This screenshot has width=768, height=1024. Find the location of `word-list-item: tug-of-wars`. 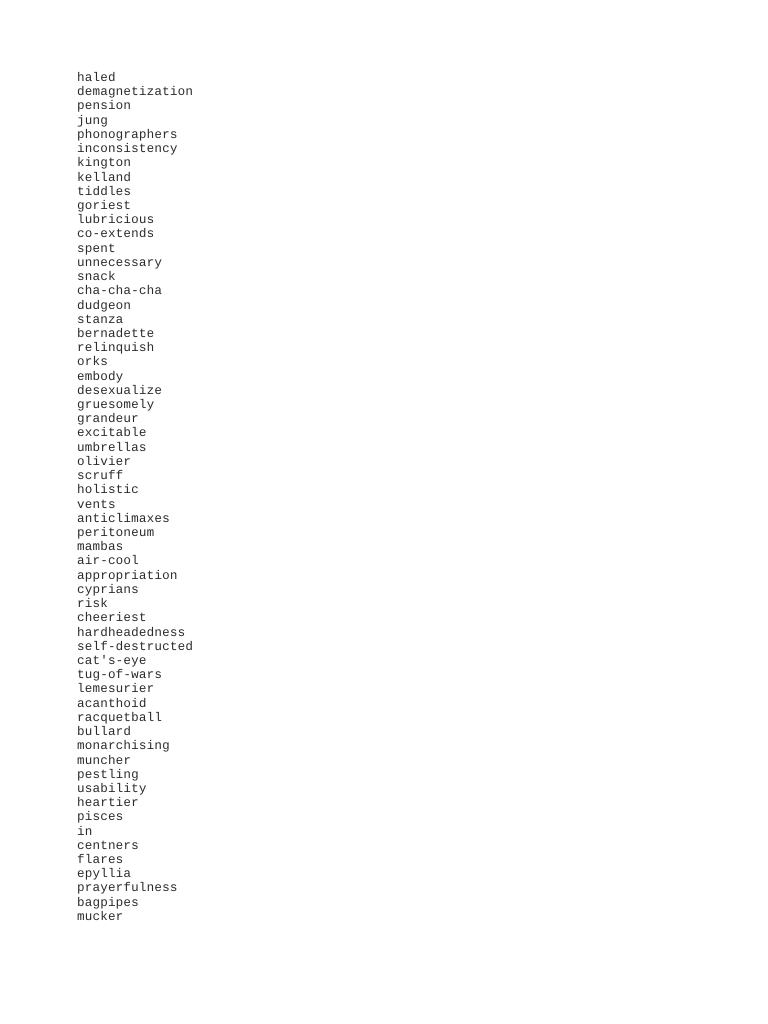

word-list-item: tug-of-wars is located at coordinates (120, 675).